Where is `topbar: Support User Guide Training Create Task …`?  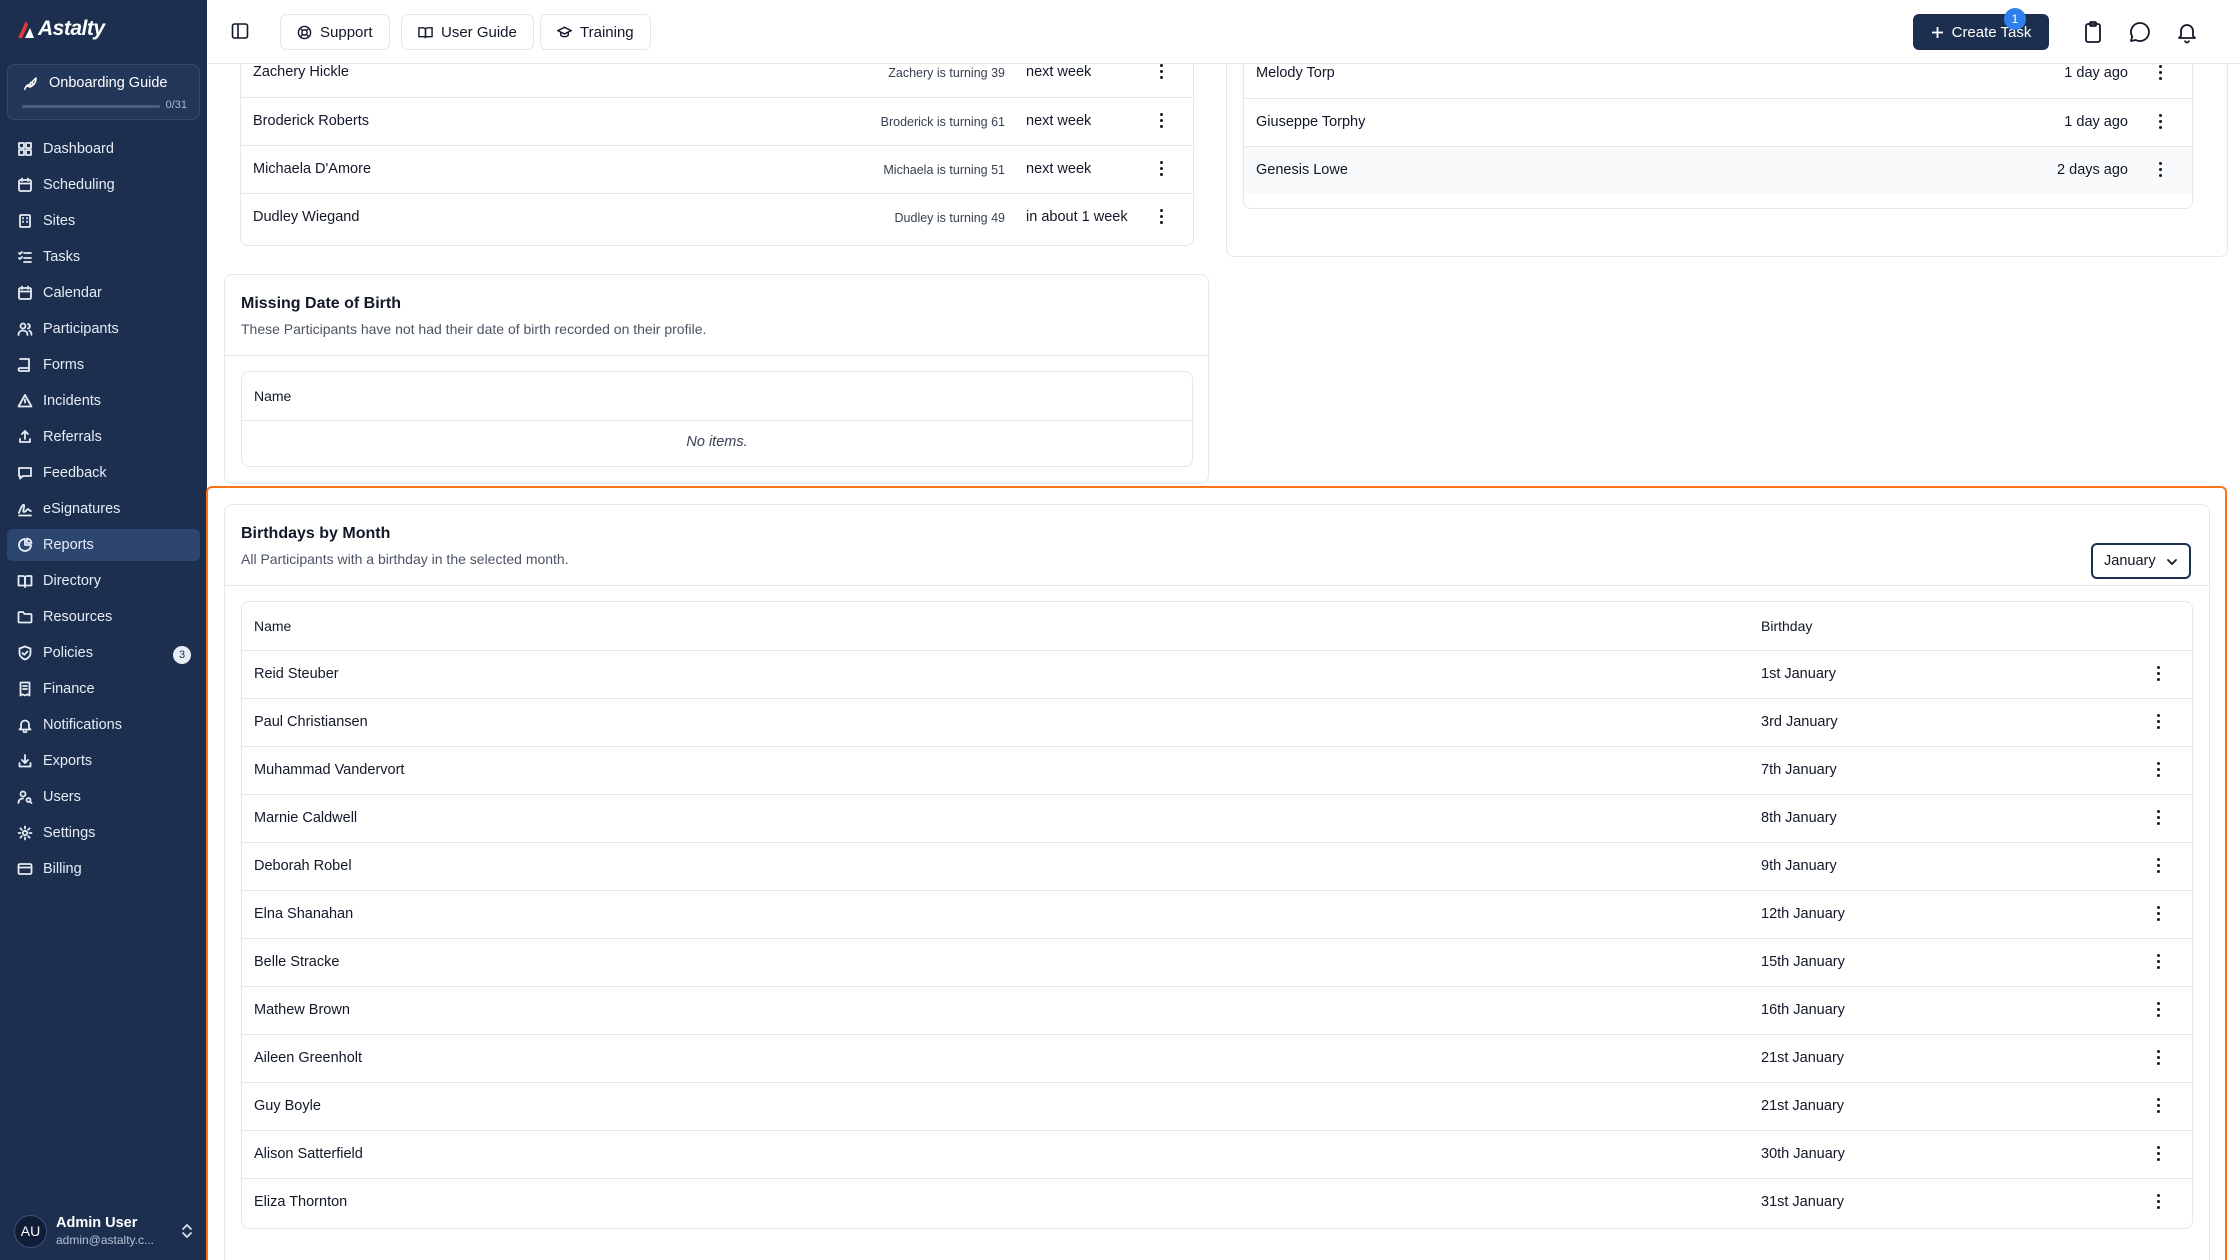 topbar: Support User Guide Training Create Task … is located at coordinates (1223, 32).